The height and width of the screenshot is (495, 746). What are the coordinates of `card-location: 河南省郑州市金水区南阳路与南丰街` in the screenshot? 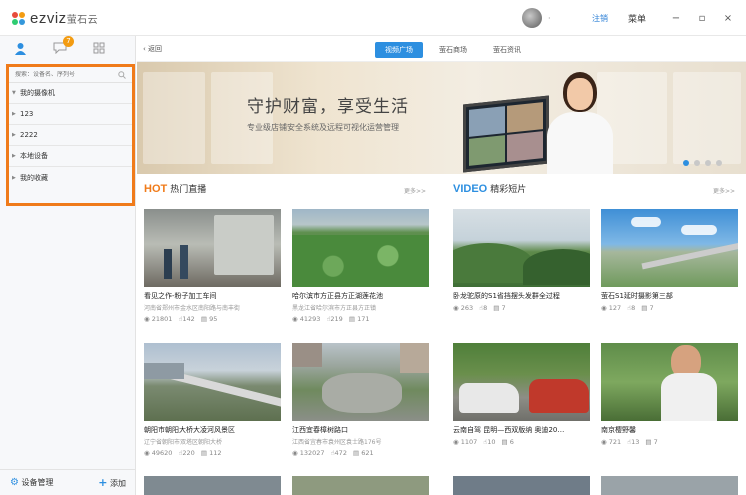 It's located at (192, 308).